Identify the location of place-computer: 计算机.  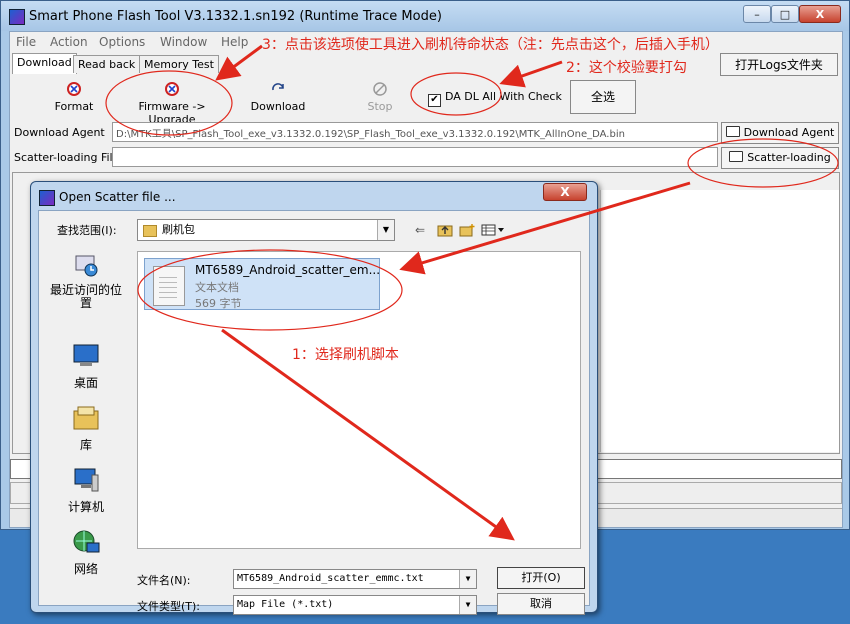
(86, 491).